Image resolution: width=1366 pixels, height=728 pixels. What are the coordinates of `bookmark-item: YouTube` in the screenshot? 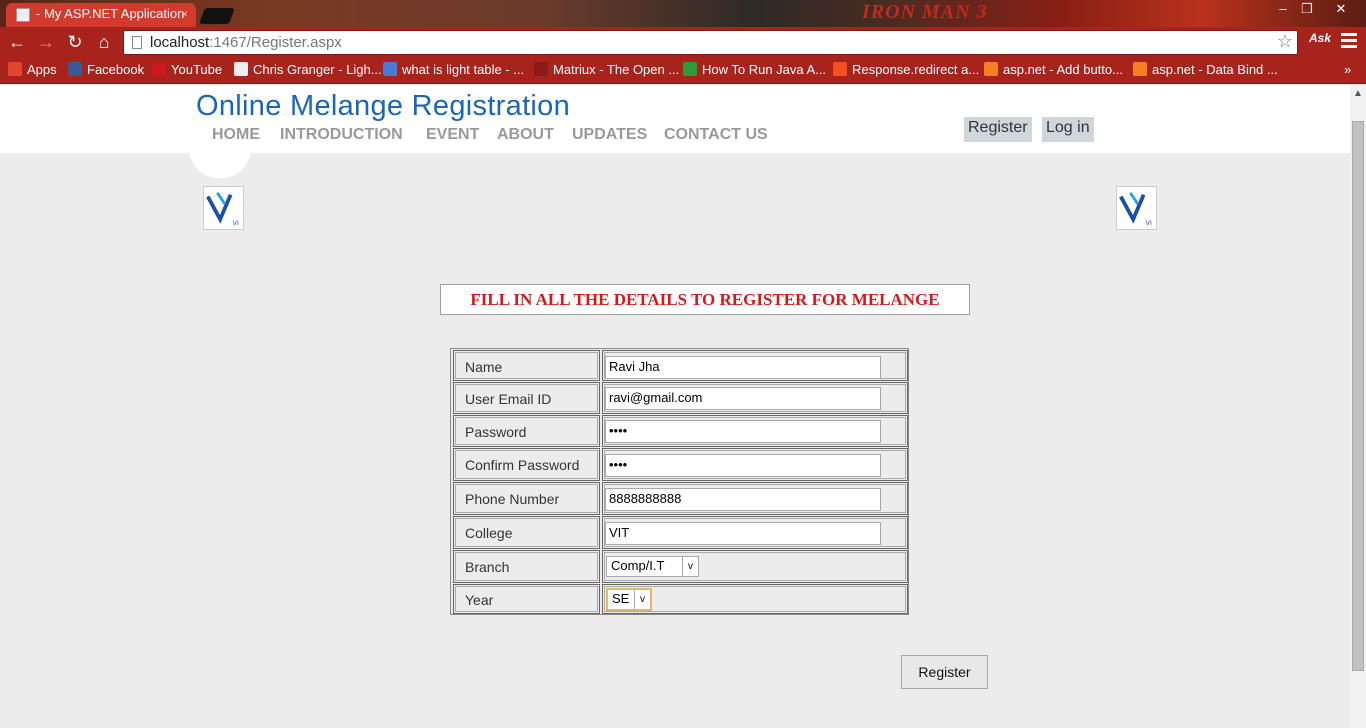 It's located at (187, 69).